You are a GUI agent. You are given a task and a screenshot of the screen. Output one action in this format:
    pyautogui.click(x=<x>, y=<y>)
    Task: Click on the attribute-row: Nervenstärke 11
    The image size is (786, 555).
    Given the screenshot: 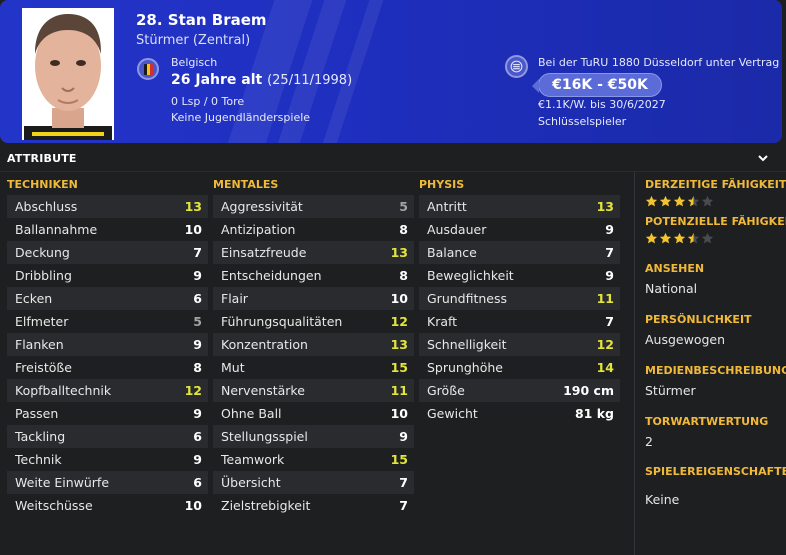 What is the action you would take?
    pyautogui.click(x=313, y=390)
    